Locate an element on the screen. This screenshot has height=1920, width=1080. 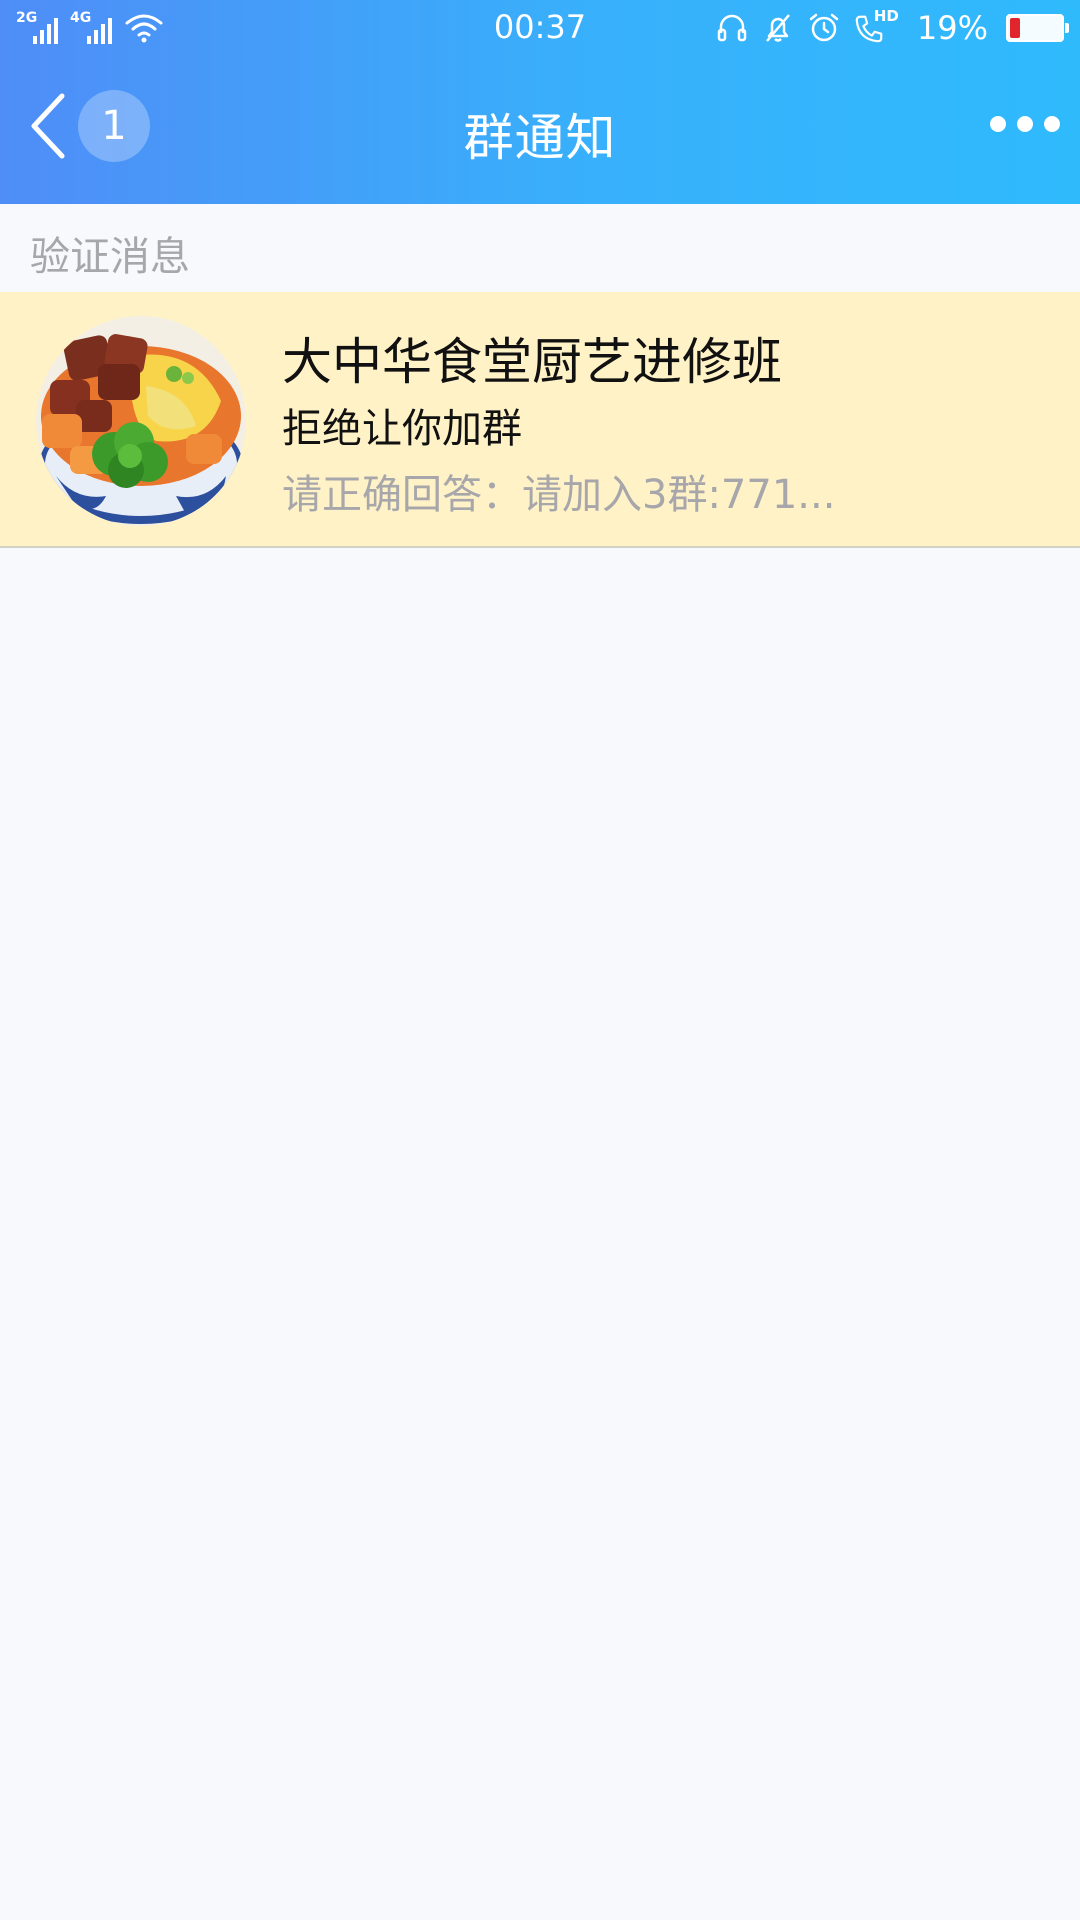
group-avatar is located at coordinates (141, 421).